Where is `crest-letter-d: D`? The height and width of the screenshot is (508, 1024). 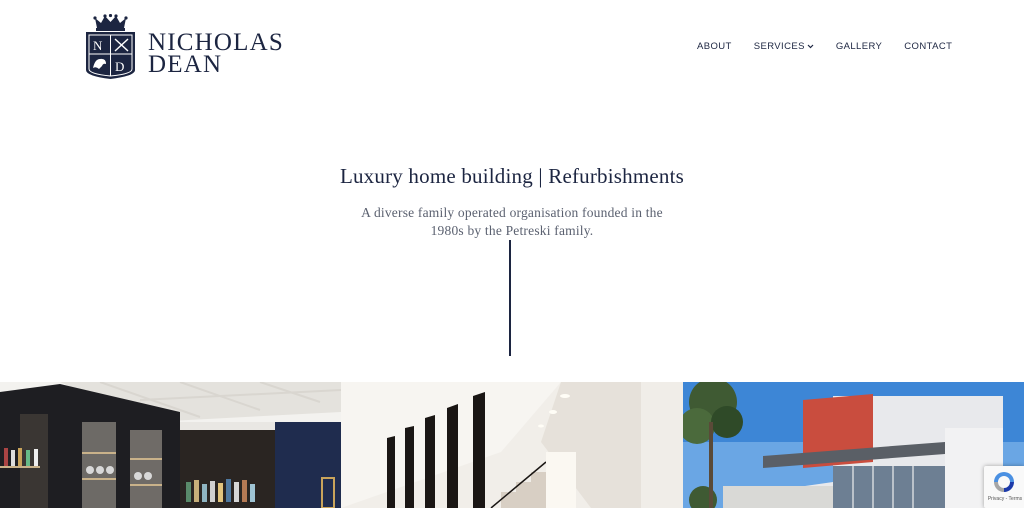
crest-letter-d: D is located at coordinates (119, 66).